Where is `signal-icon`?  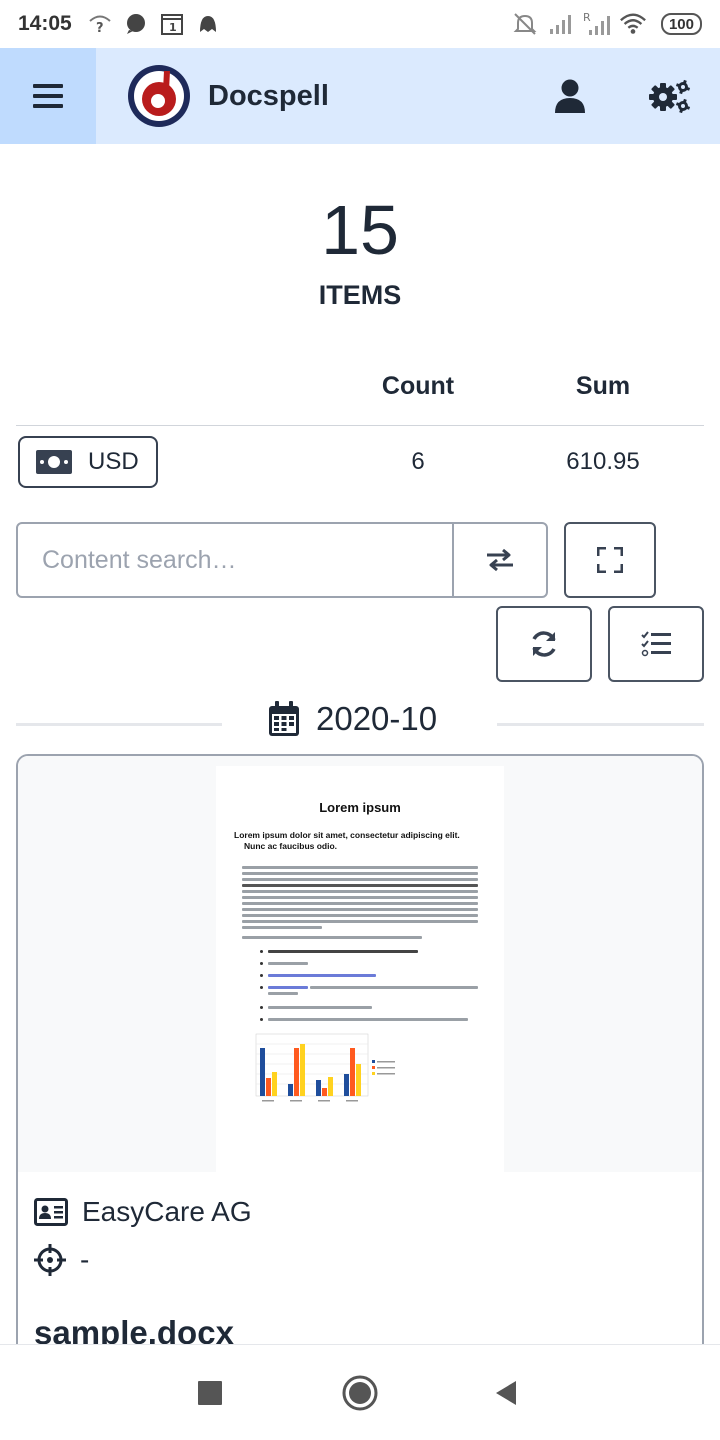 signal-icon is located at coordinates (561, 24).